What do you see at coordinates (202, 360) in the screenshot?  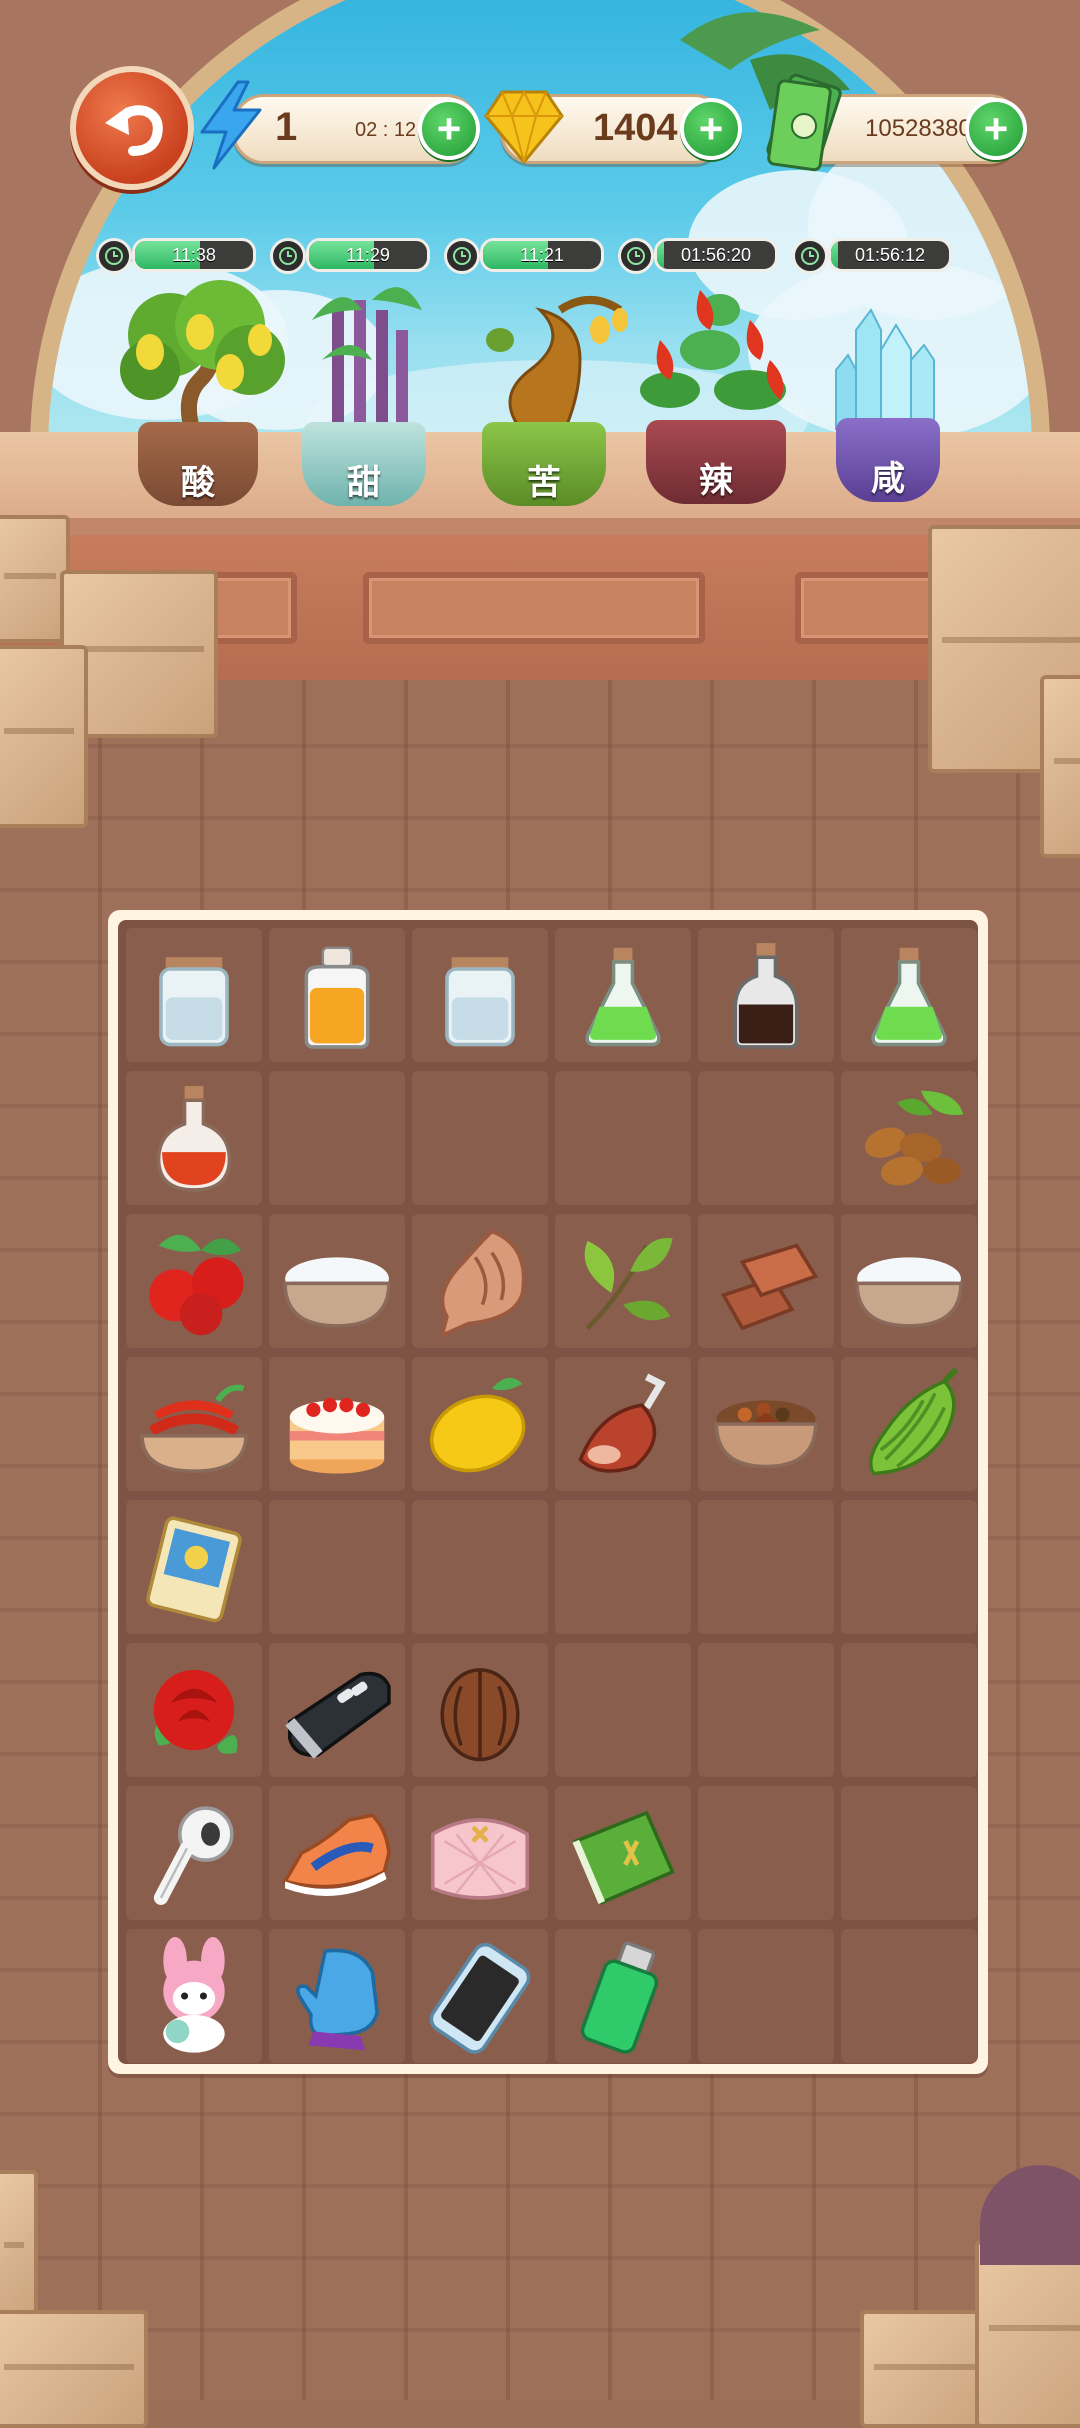 I see `lemon-tree-icon` at bounding box center [202, 360].